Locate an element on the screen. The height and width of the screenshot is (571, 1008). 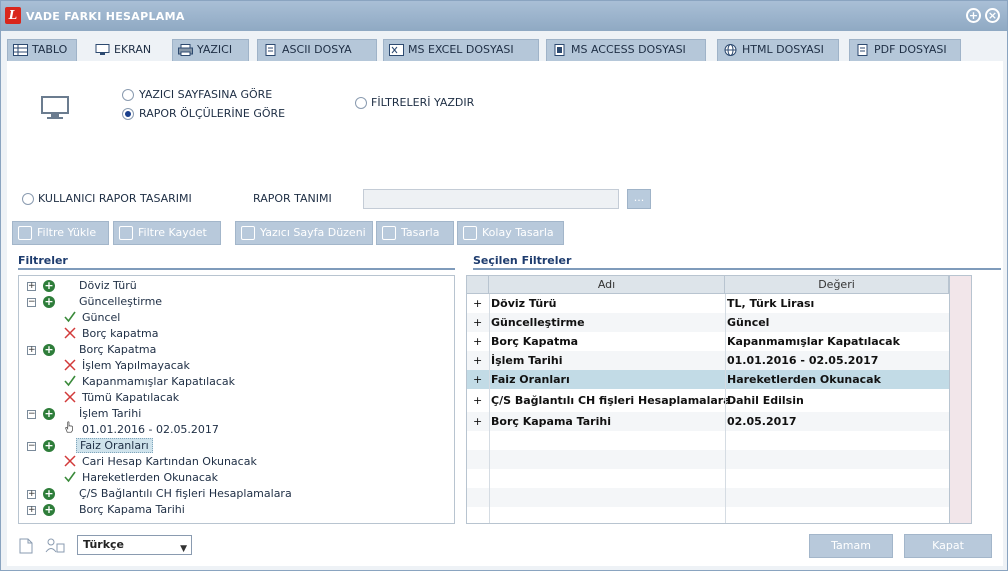
table-row: + İşlem Tarihi 01.01.2016 - 02.05.2017 is located at coordinates (708, 360).